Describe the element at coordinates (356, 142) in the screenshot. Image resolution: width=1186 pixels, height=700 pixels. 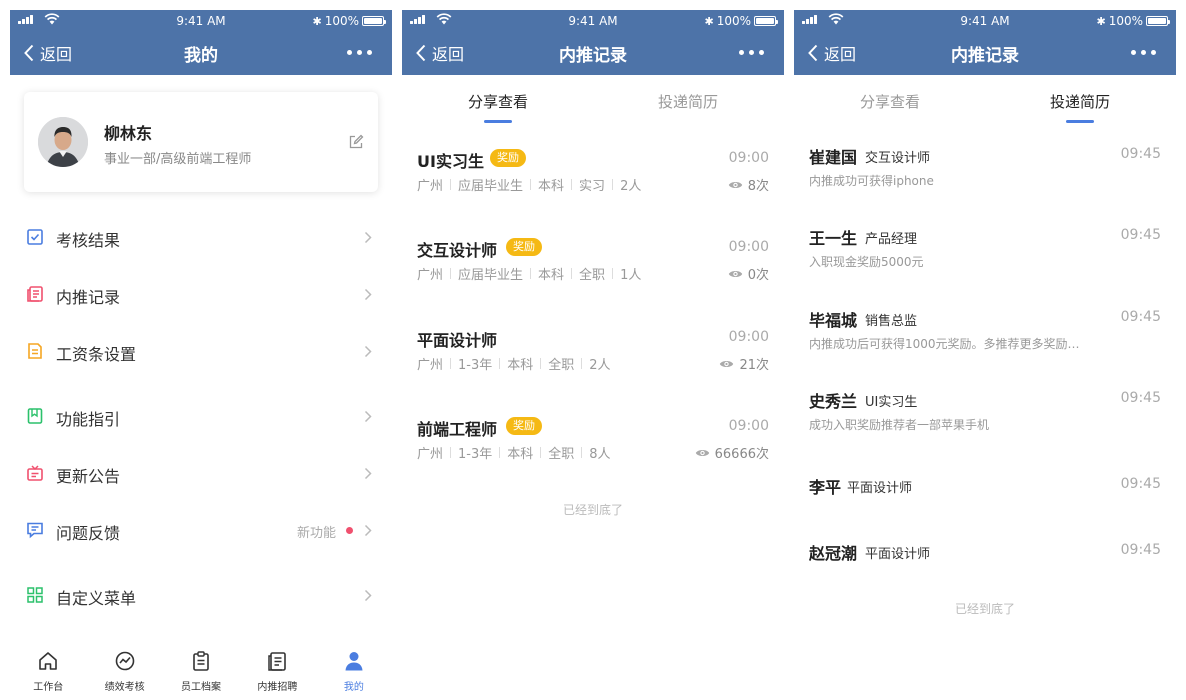
I see `edit-icon` at that location.